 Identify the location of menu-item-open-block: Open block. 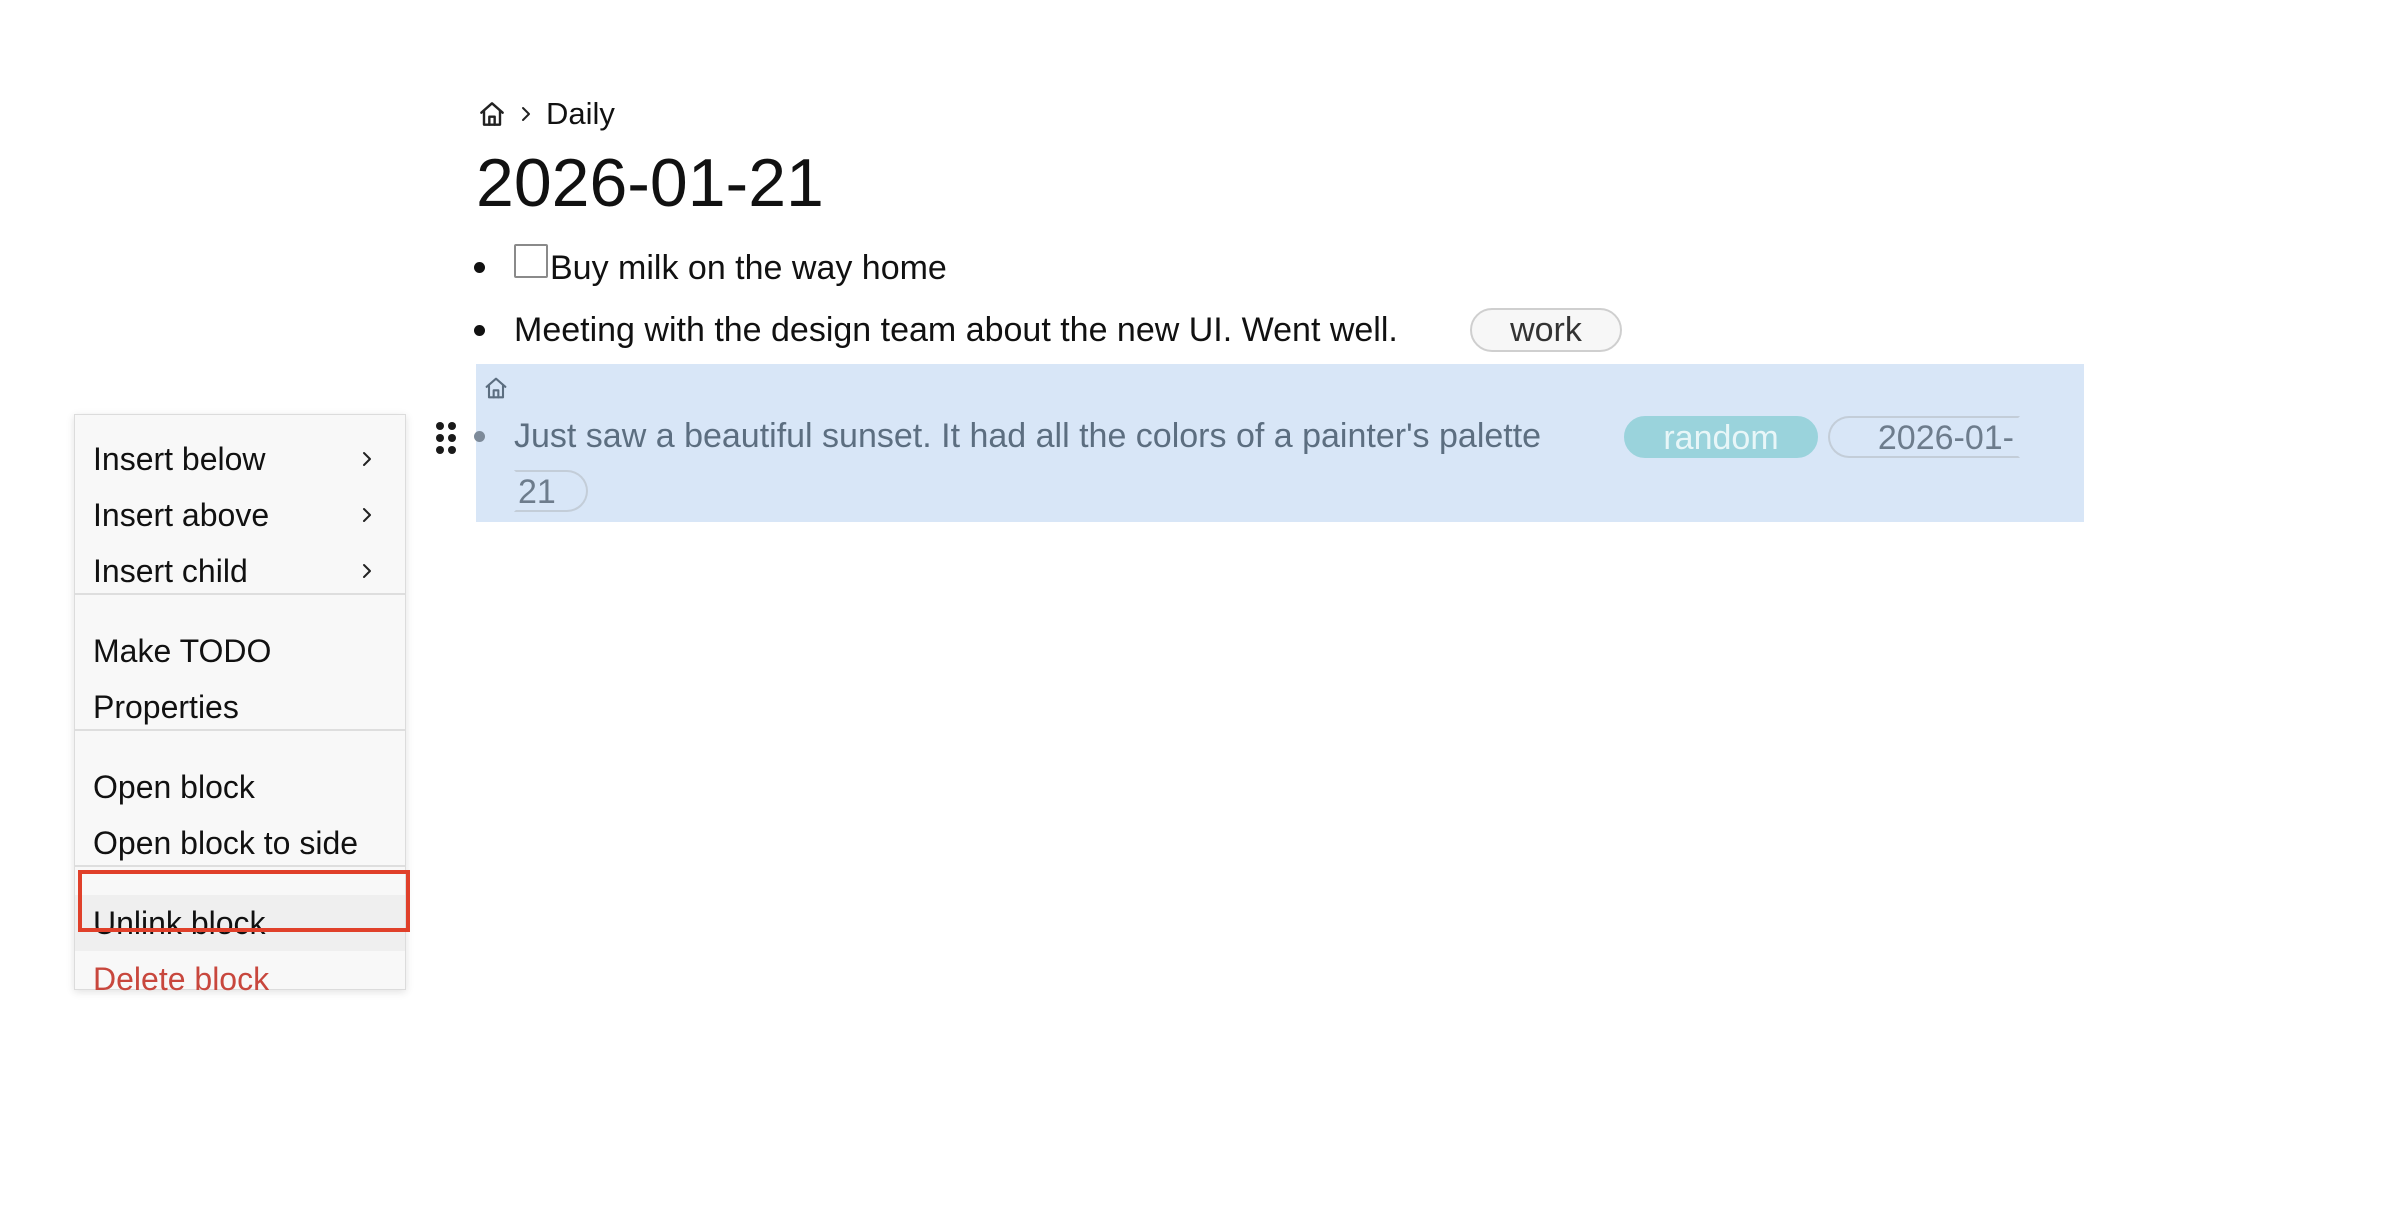
(240, 787).